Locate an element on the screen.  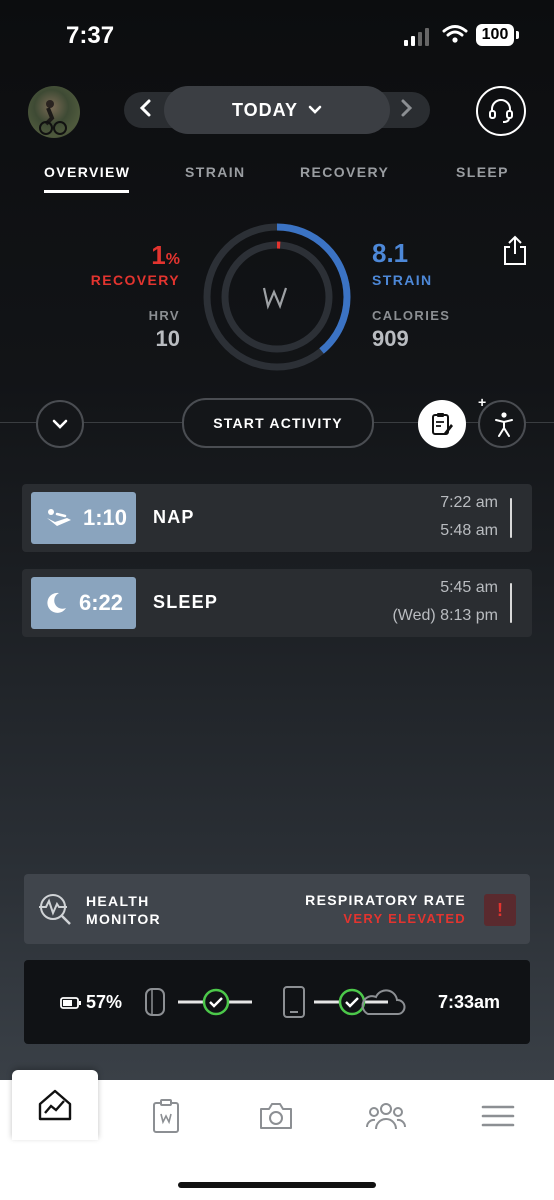
camera-icon is located at coordinates (276, 1116).